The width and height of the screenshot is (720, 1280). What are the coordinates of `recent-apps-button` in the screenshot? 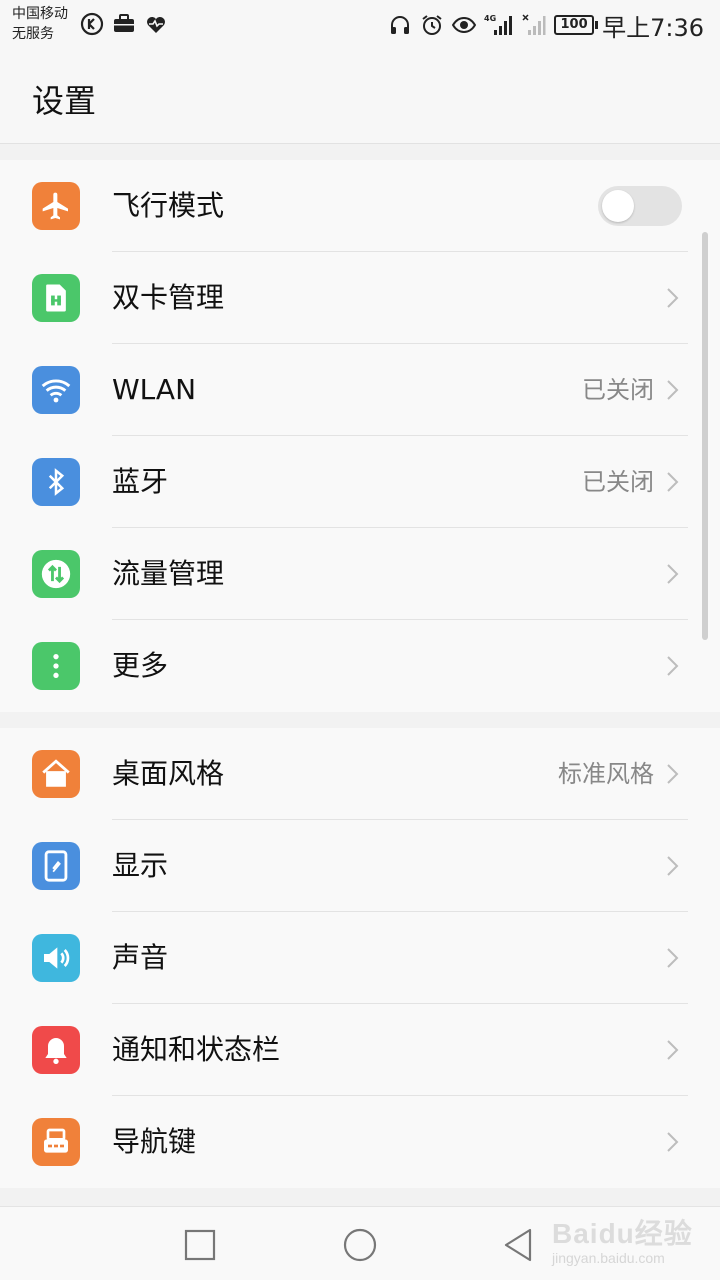 It's located at (200, 1245).